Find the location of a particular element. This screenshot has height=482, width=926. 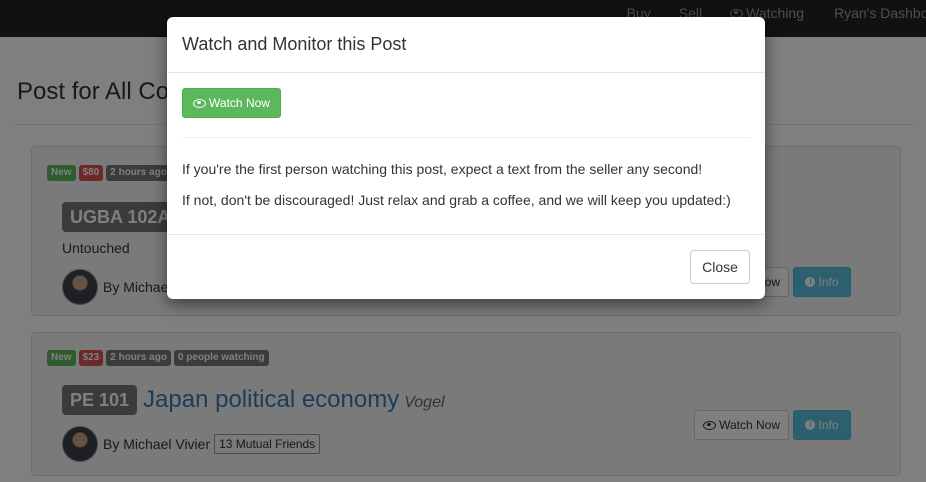

modal-divider is located at coordinates (466, 137).